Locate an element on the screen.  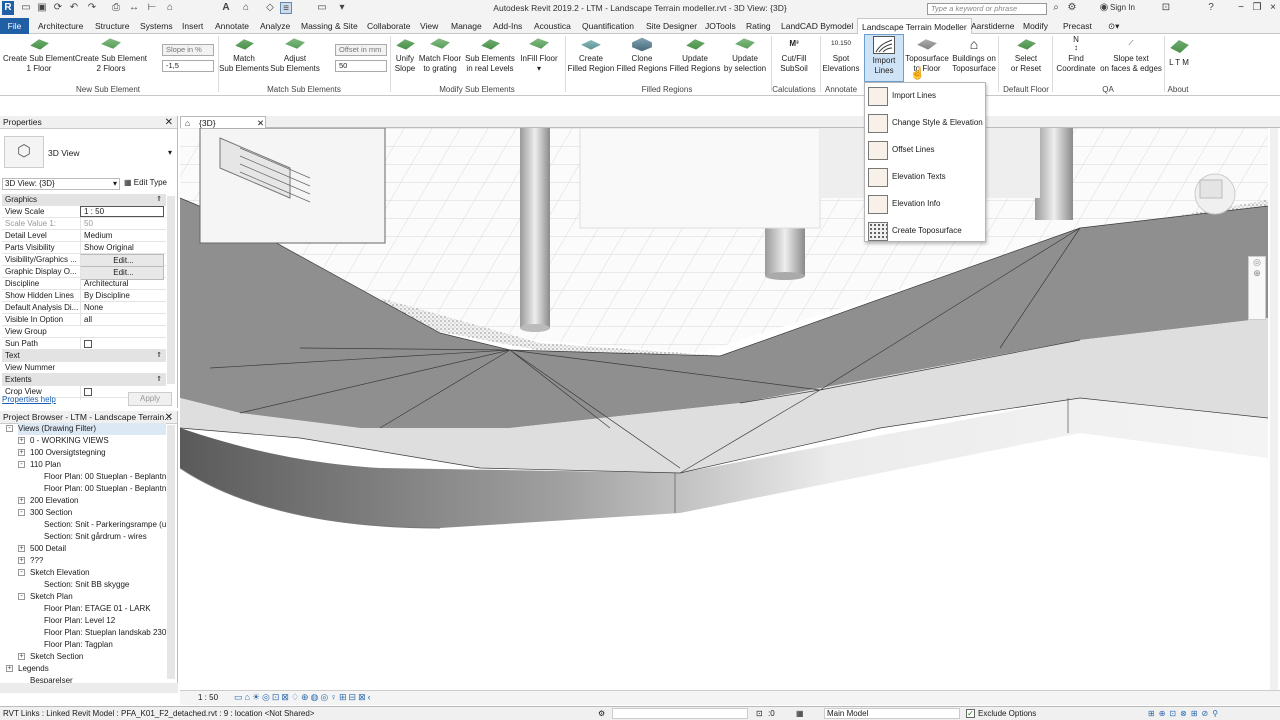
offset-placeholder-field: Offset in mm is located at coordinates (361, 50).